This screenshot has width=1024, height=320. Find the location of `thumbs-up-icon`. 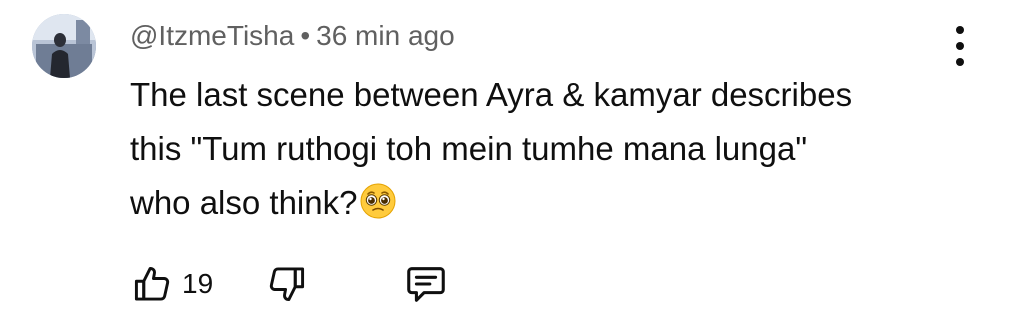

thumbs-up-icon is located at coordinates (152, 283).